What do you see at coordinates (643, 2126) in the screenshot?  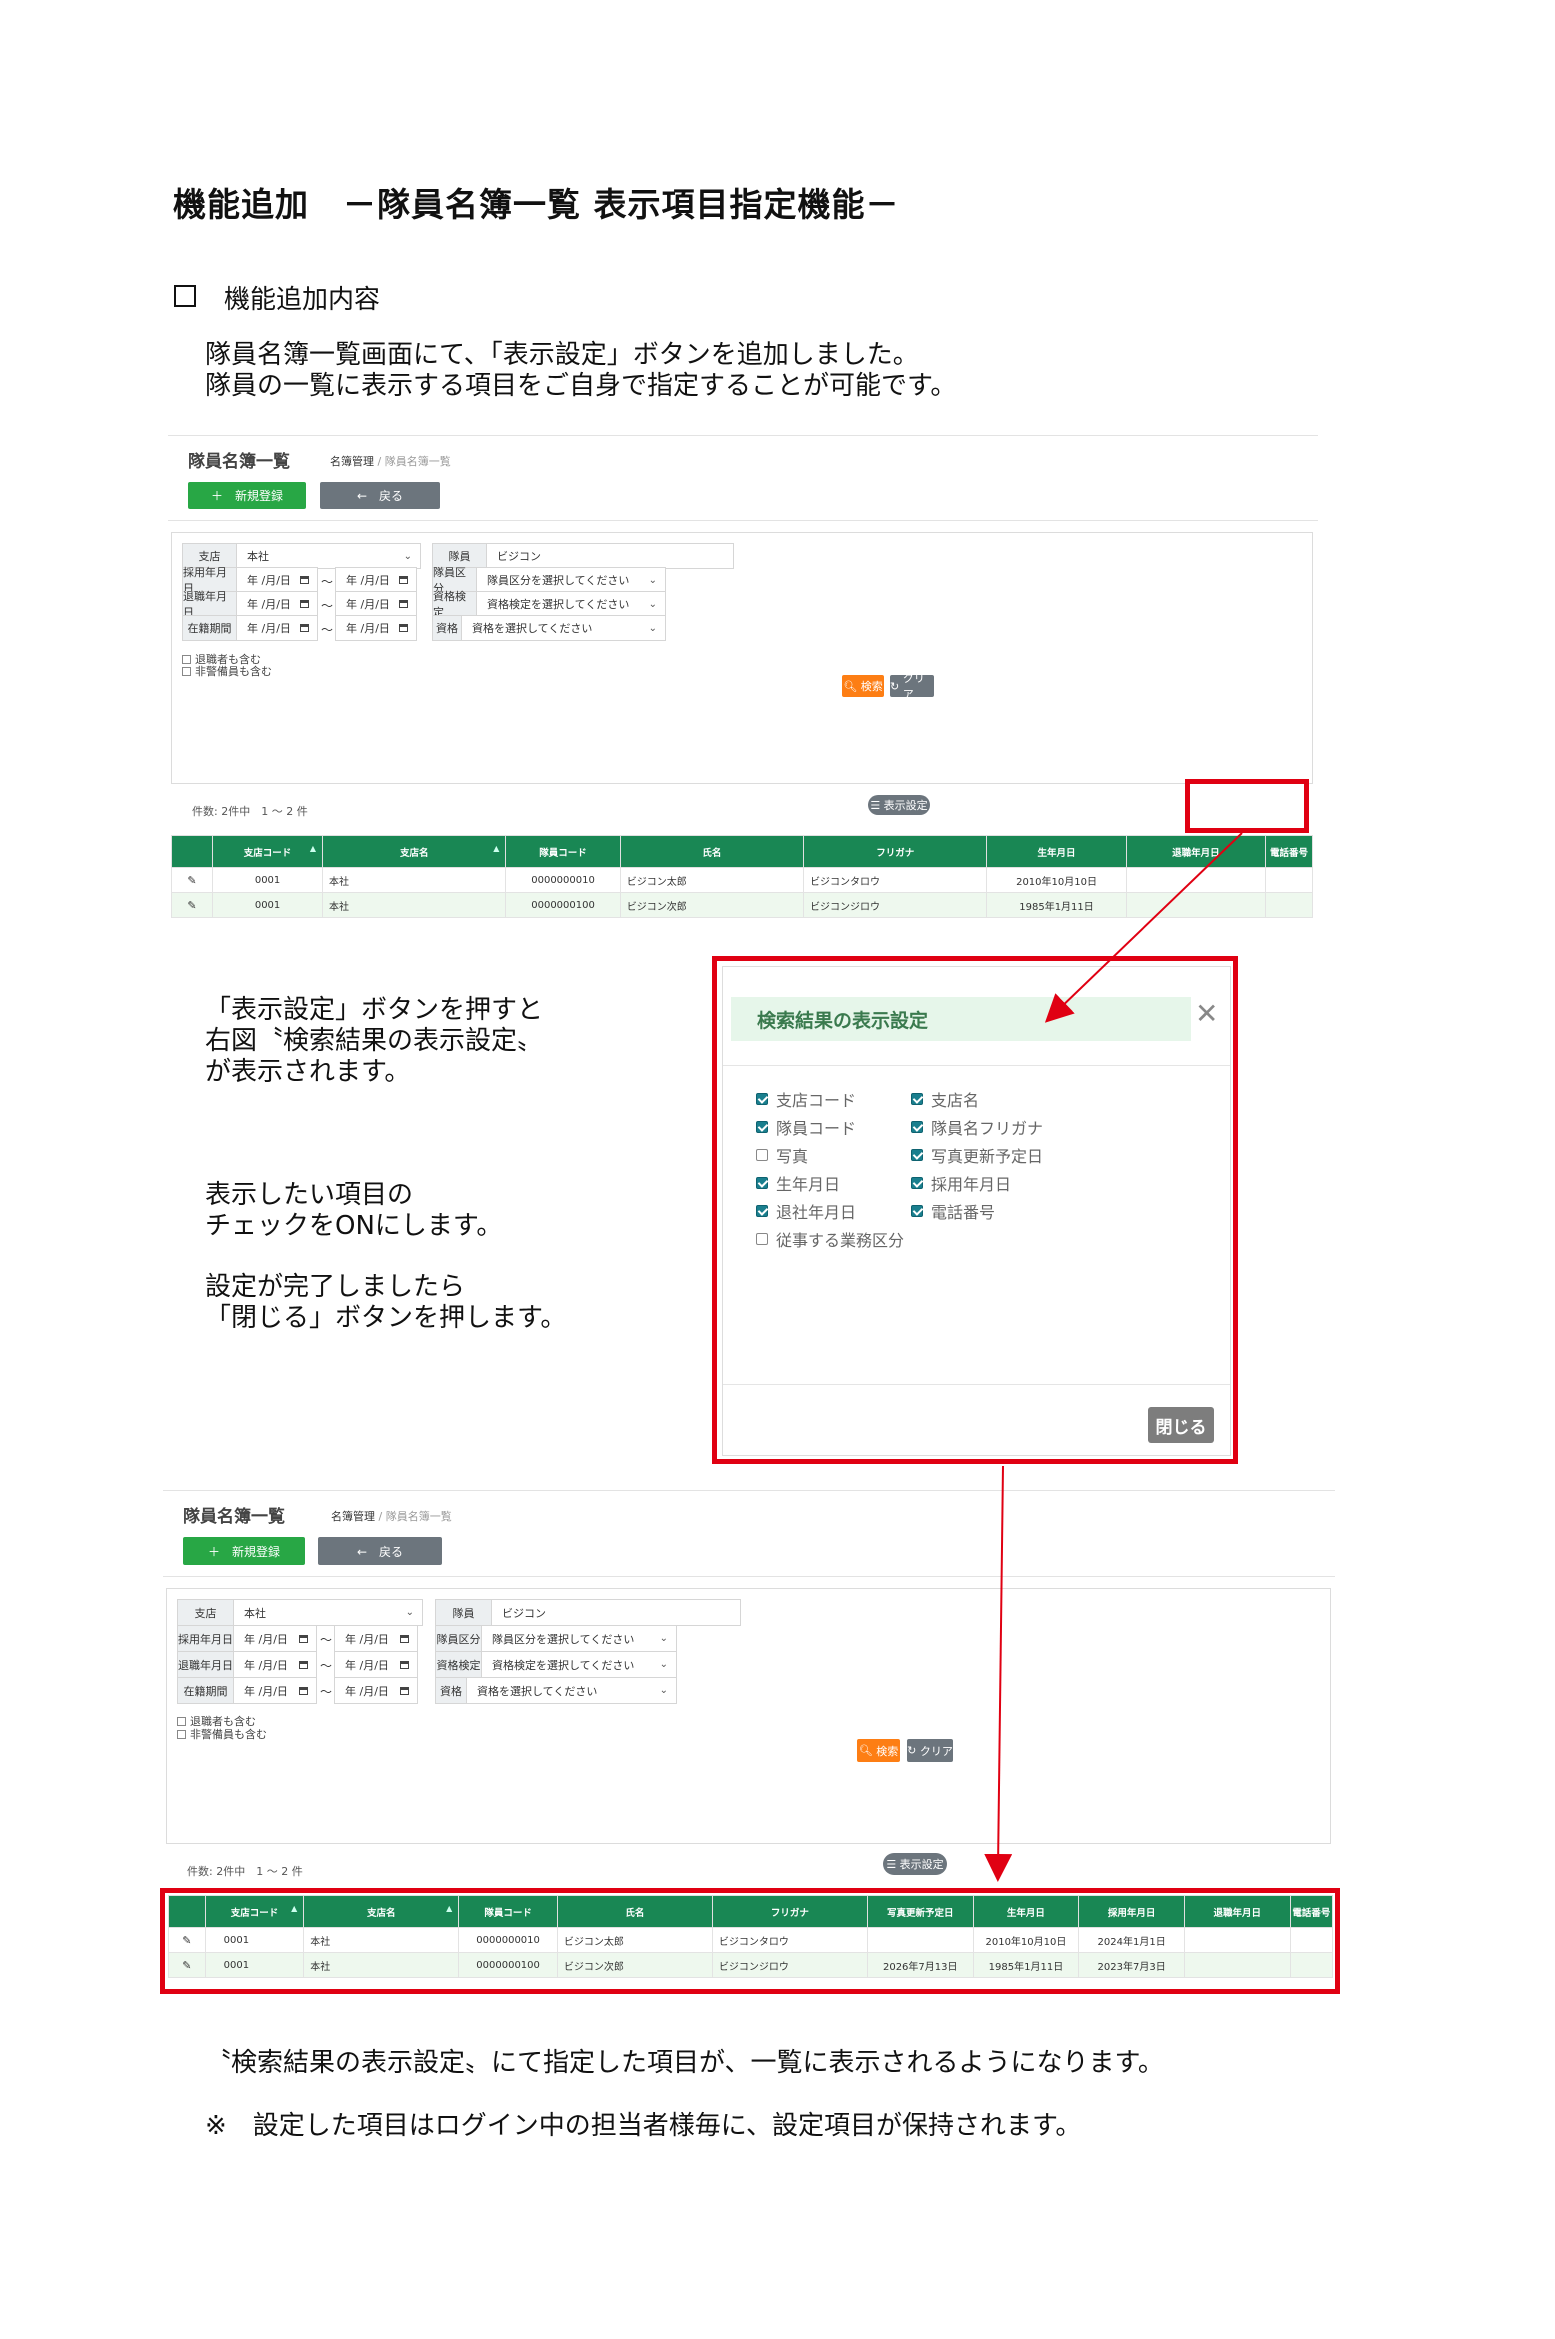 I see `footer-note-2: ※ 設定した項目はログイン中の担当者様毎に、設定項目が保持されます。` at bounding box center [643, 2126].